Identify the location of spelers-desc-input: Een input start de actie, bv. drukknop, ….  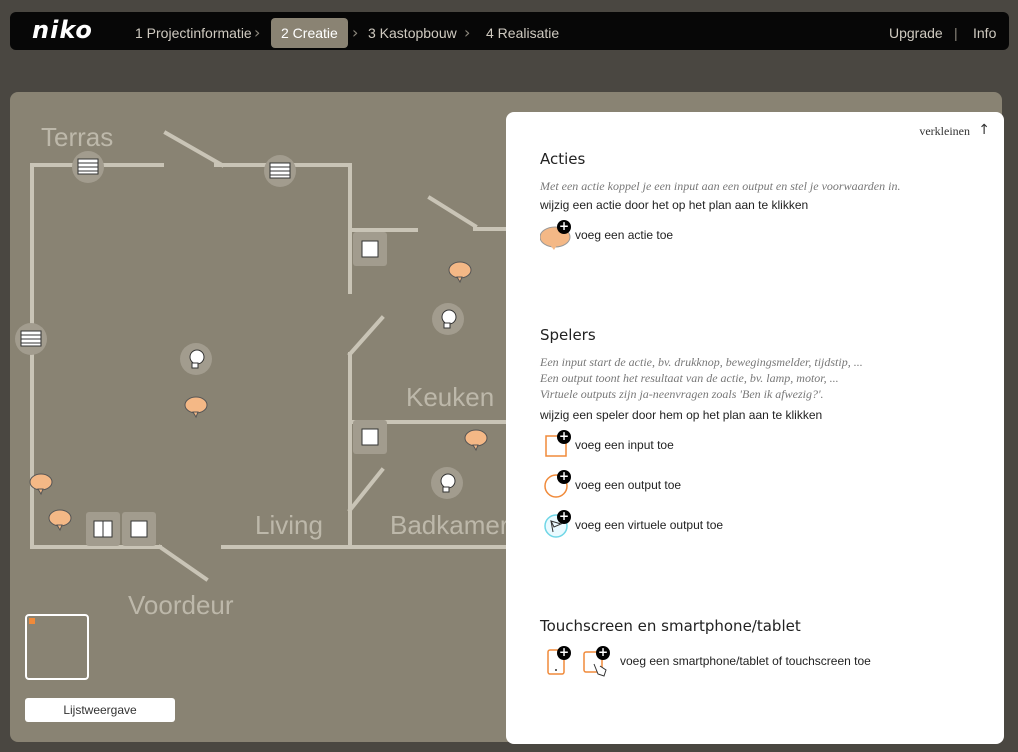
(701, 362).